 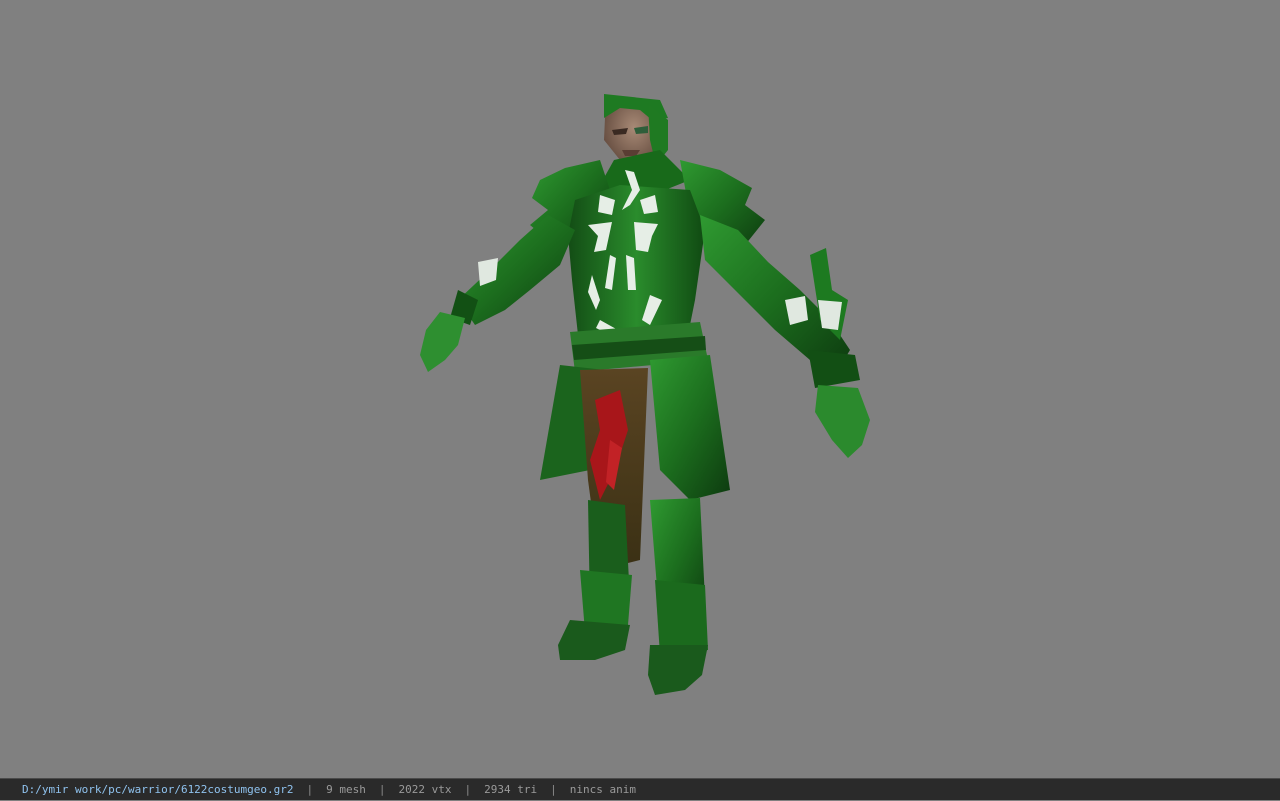 I want to click on model-left-arm, so click(x=497, y=293).